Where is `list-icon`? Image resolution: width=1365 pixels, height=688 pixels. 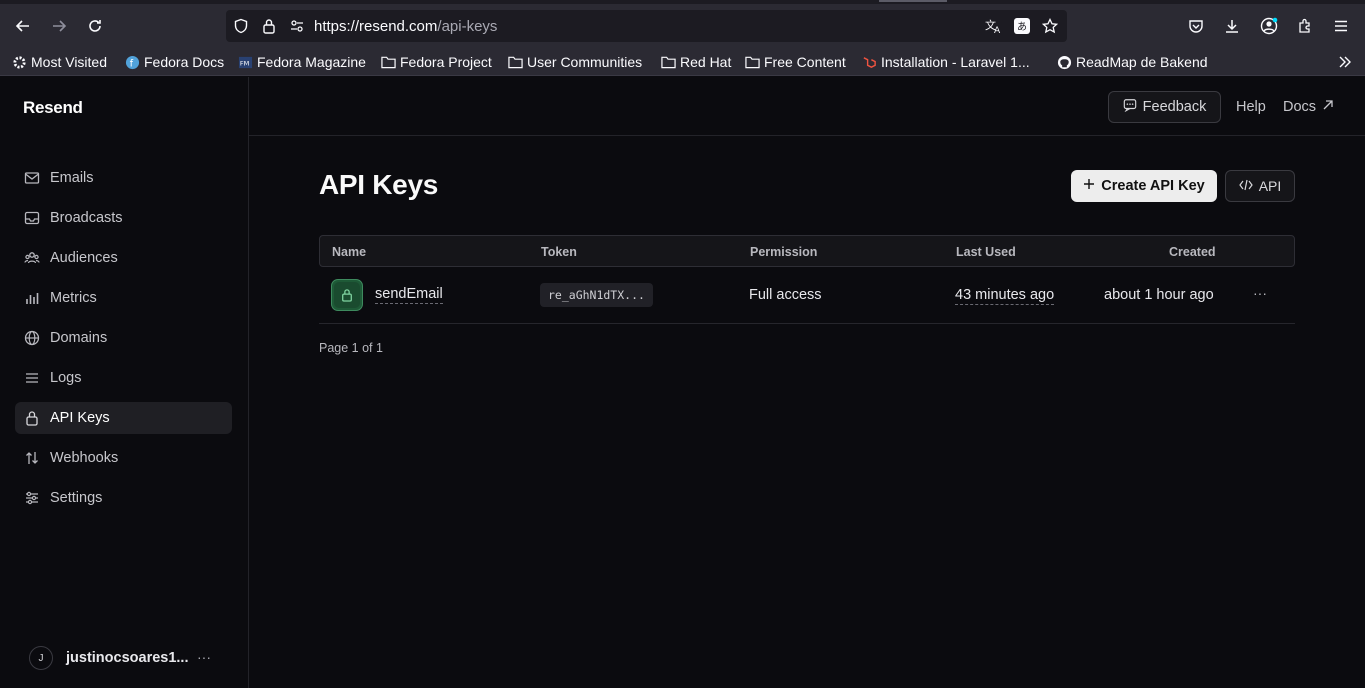
list-icon is located at coordinates (32, 378).